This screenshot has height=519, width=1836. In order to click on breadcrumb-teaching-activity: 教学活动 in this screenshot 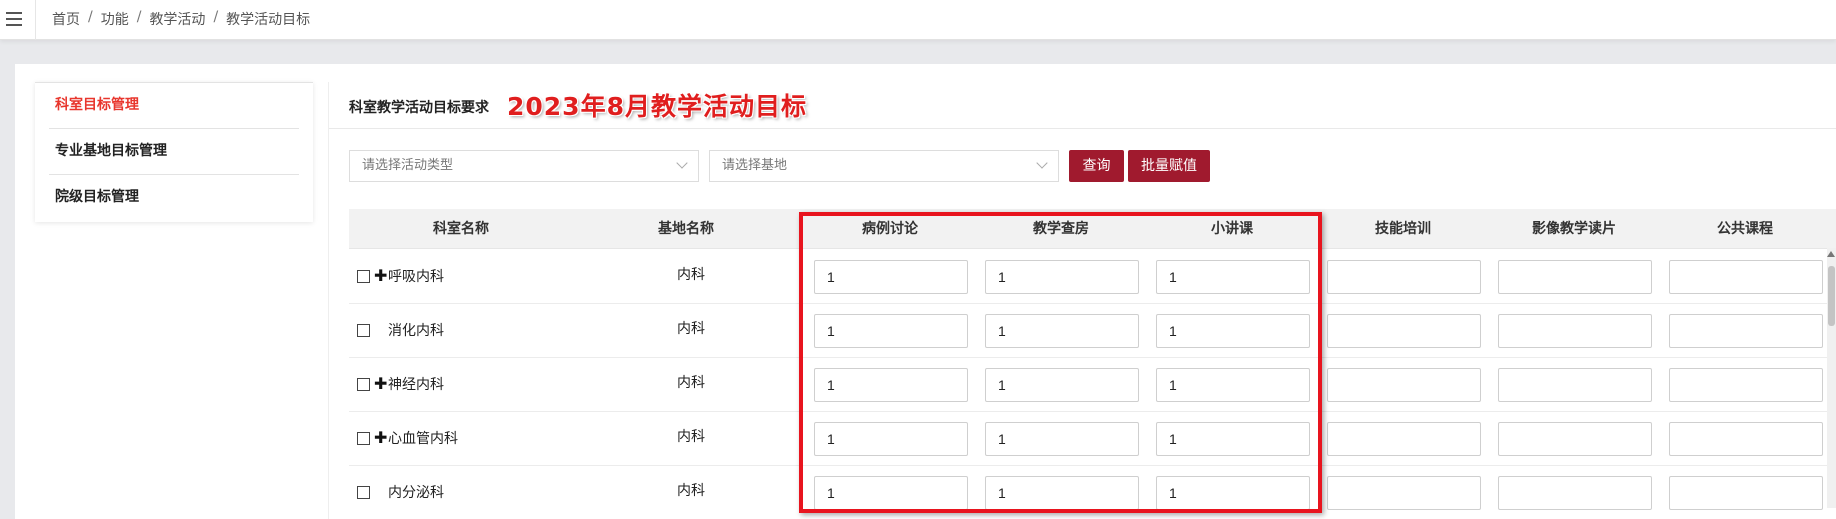, I will do `click(177, 19)`.